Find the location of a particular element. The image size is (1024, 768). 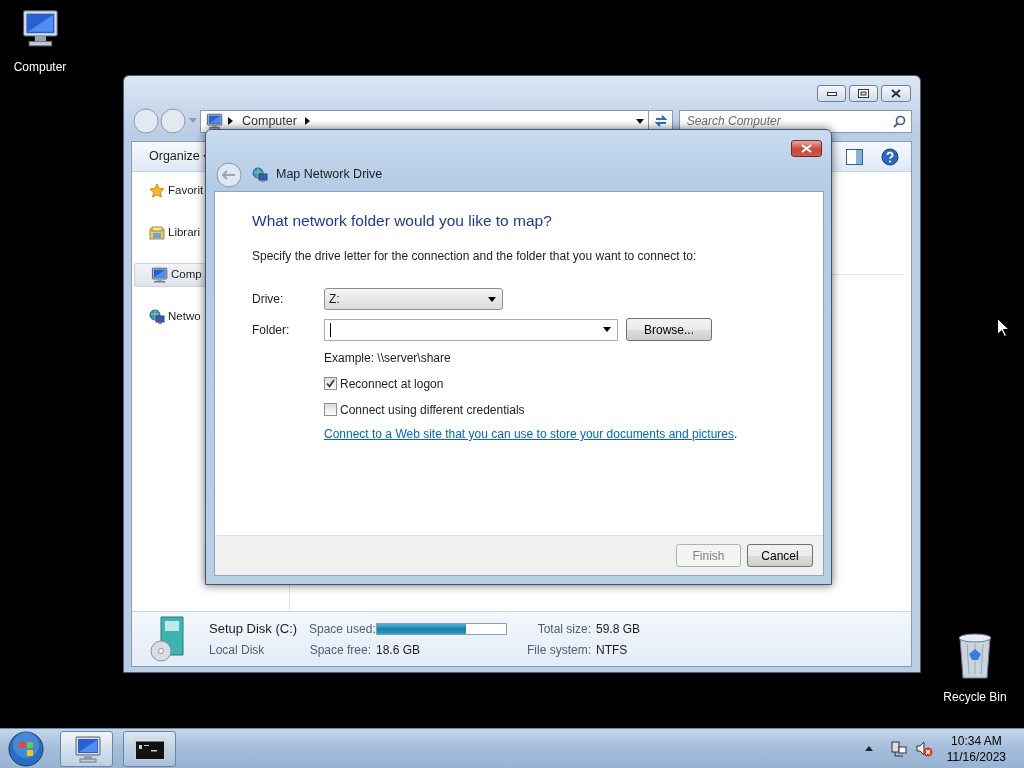

field-value: 59.8 GB is located at coordinates (618, 629).